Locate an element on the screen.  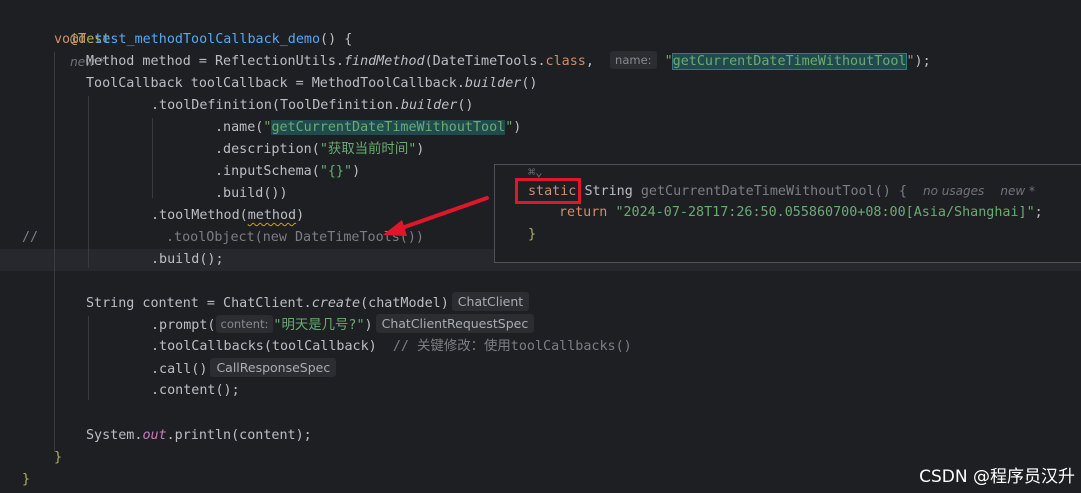
red-arrow-overlay is located at coordinates (436, 216).